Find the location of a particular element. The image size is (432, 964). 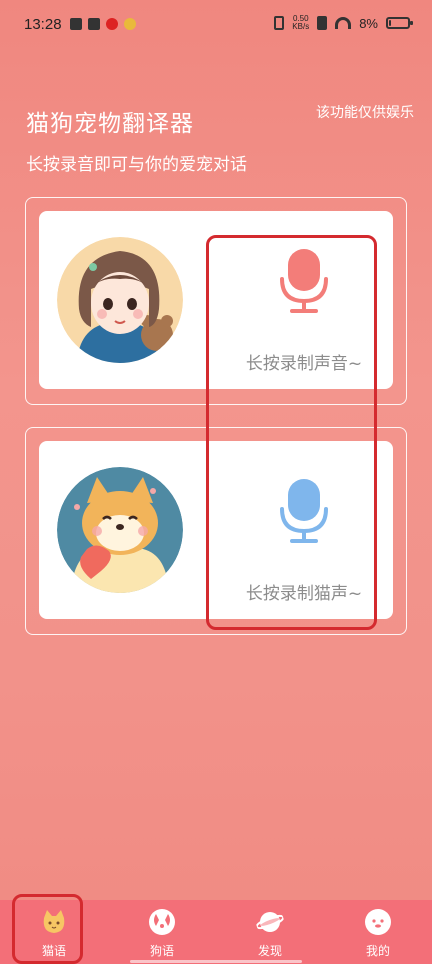

status-right: 0.50 KB/s 8% is located at coordinates (343, 23).